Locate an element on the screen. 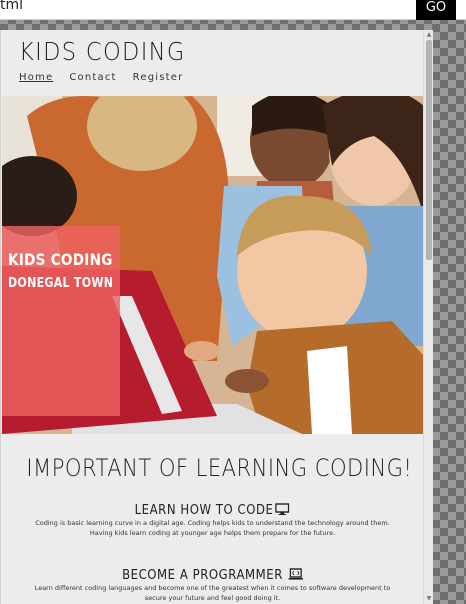  nav-register-link: Register is located at coordinates (158, 77).